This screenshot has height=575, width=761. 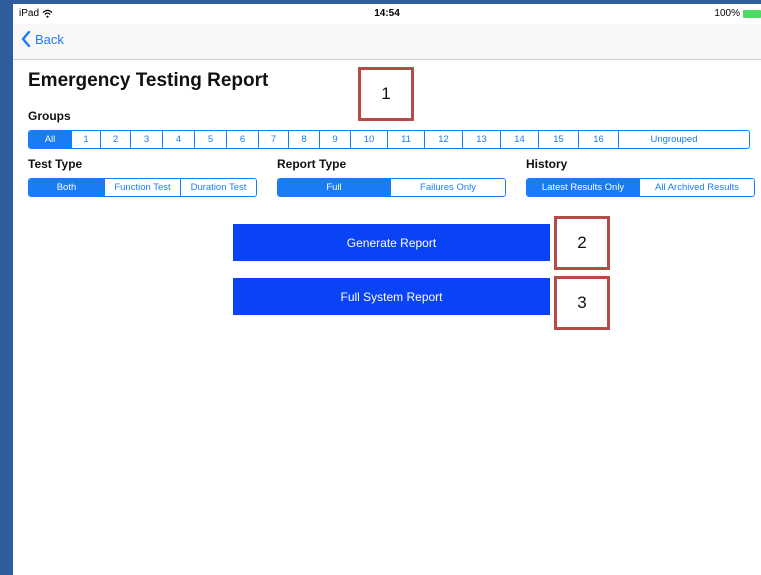 What do you see at coordinates (335, 139) in the screenshot?
I see `groups-option-9: 9` at bounding box center [335, 139].